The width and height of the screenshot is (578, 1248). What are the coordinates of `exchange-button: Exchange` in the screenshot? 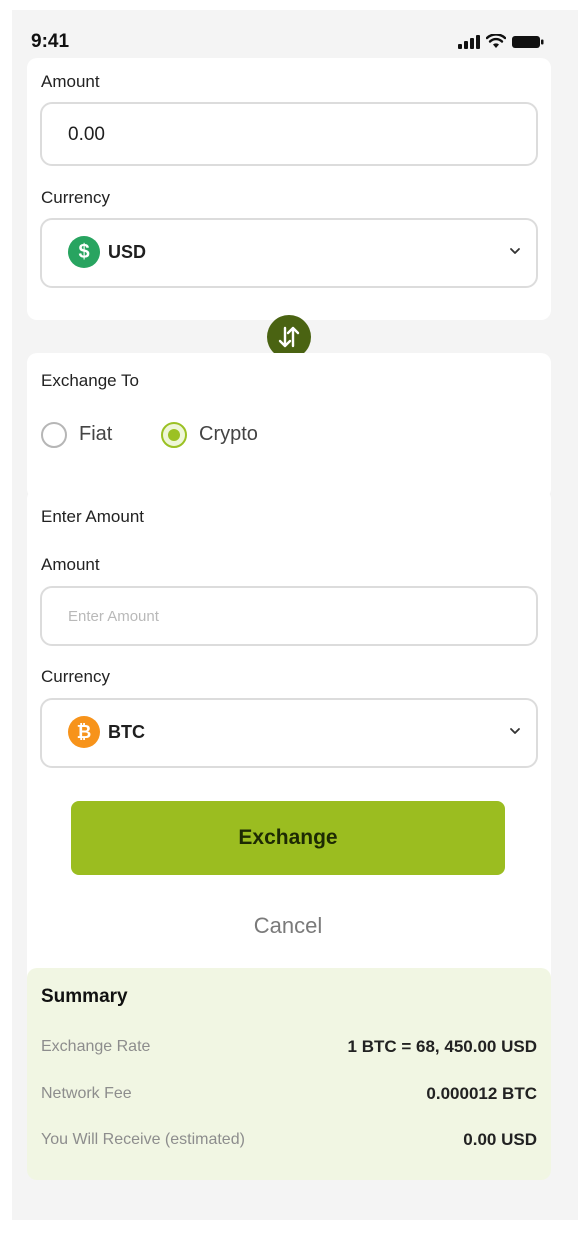 It's located at (288, 838).